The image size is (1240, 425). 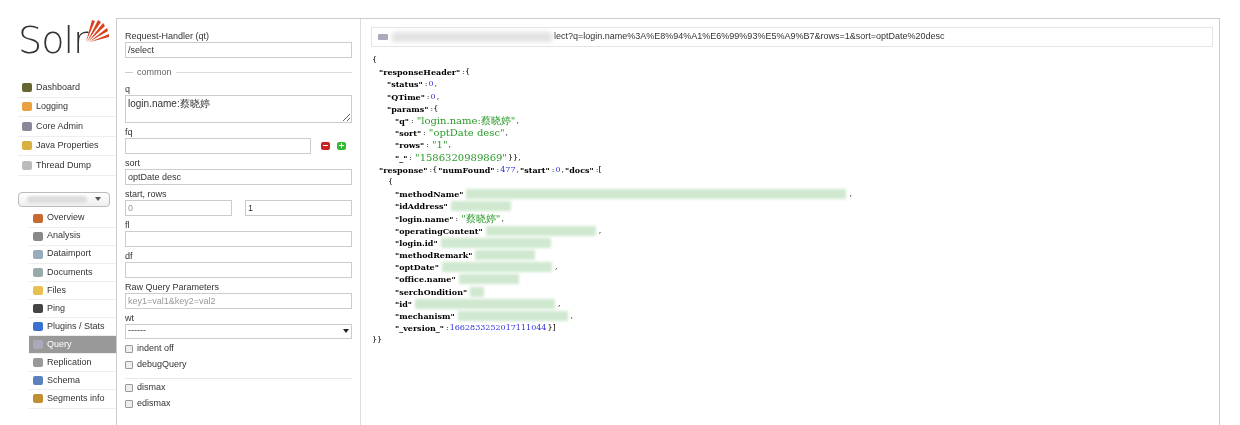 I want to click on core-selector, so click(x=64, y=199).